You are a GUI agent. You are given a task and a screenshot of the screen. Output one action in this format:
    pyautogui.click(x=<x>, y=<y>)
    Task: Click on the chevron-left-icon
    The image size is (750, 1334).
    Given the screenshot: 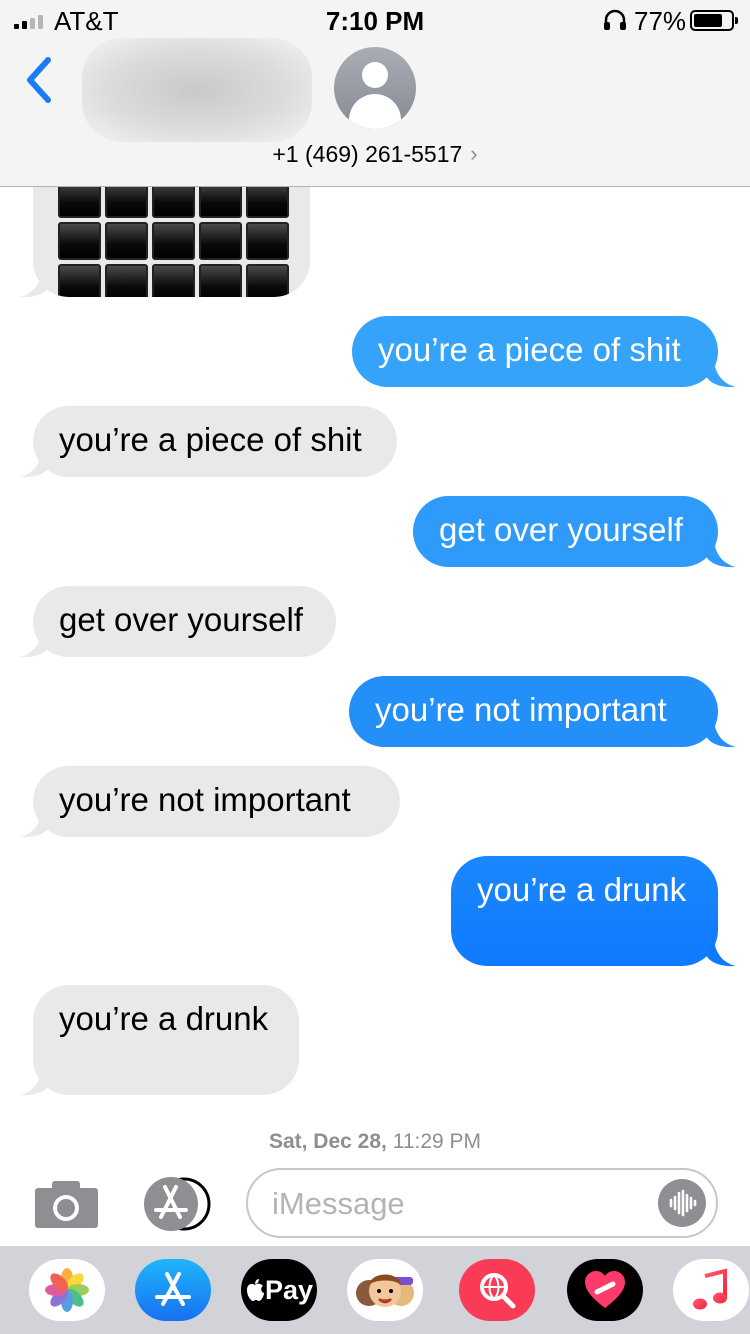 What is the action you would take?
    pyautogui.click(x=40, y=80)
    